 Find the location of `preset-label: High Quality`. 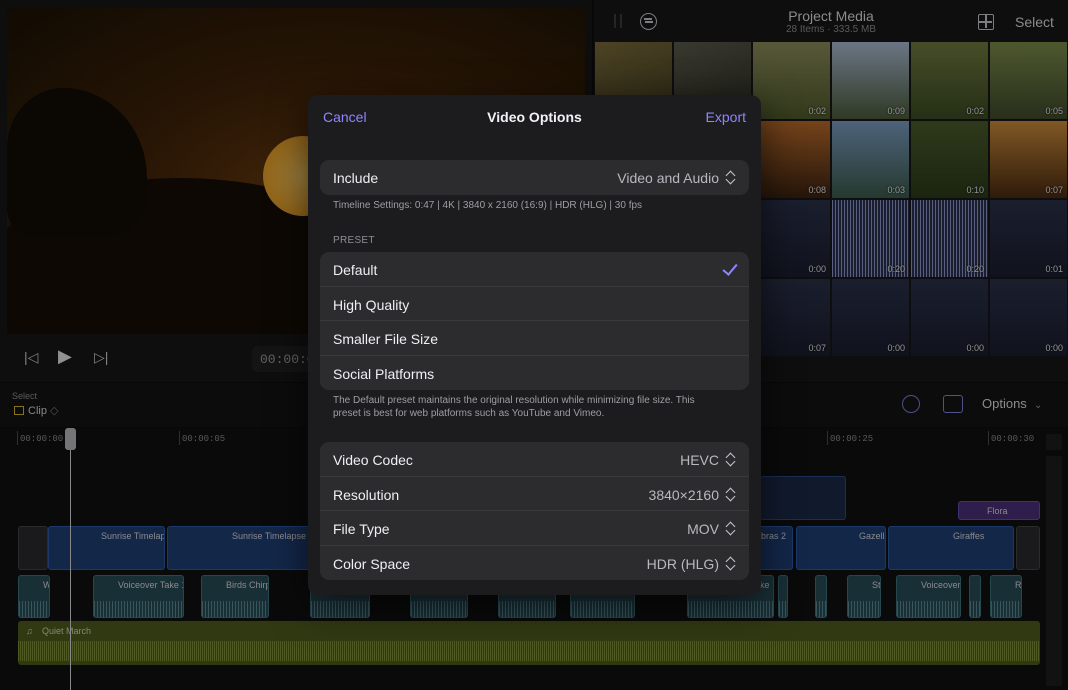

preset-label: High Quality is located at coordinates (371, 304).